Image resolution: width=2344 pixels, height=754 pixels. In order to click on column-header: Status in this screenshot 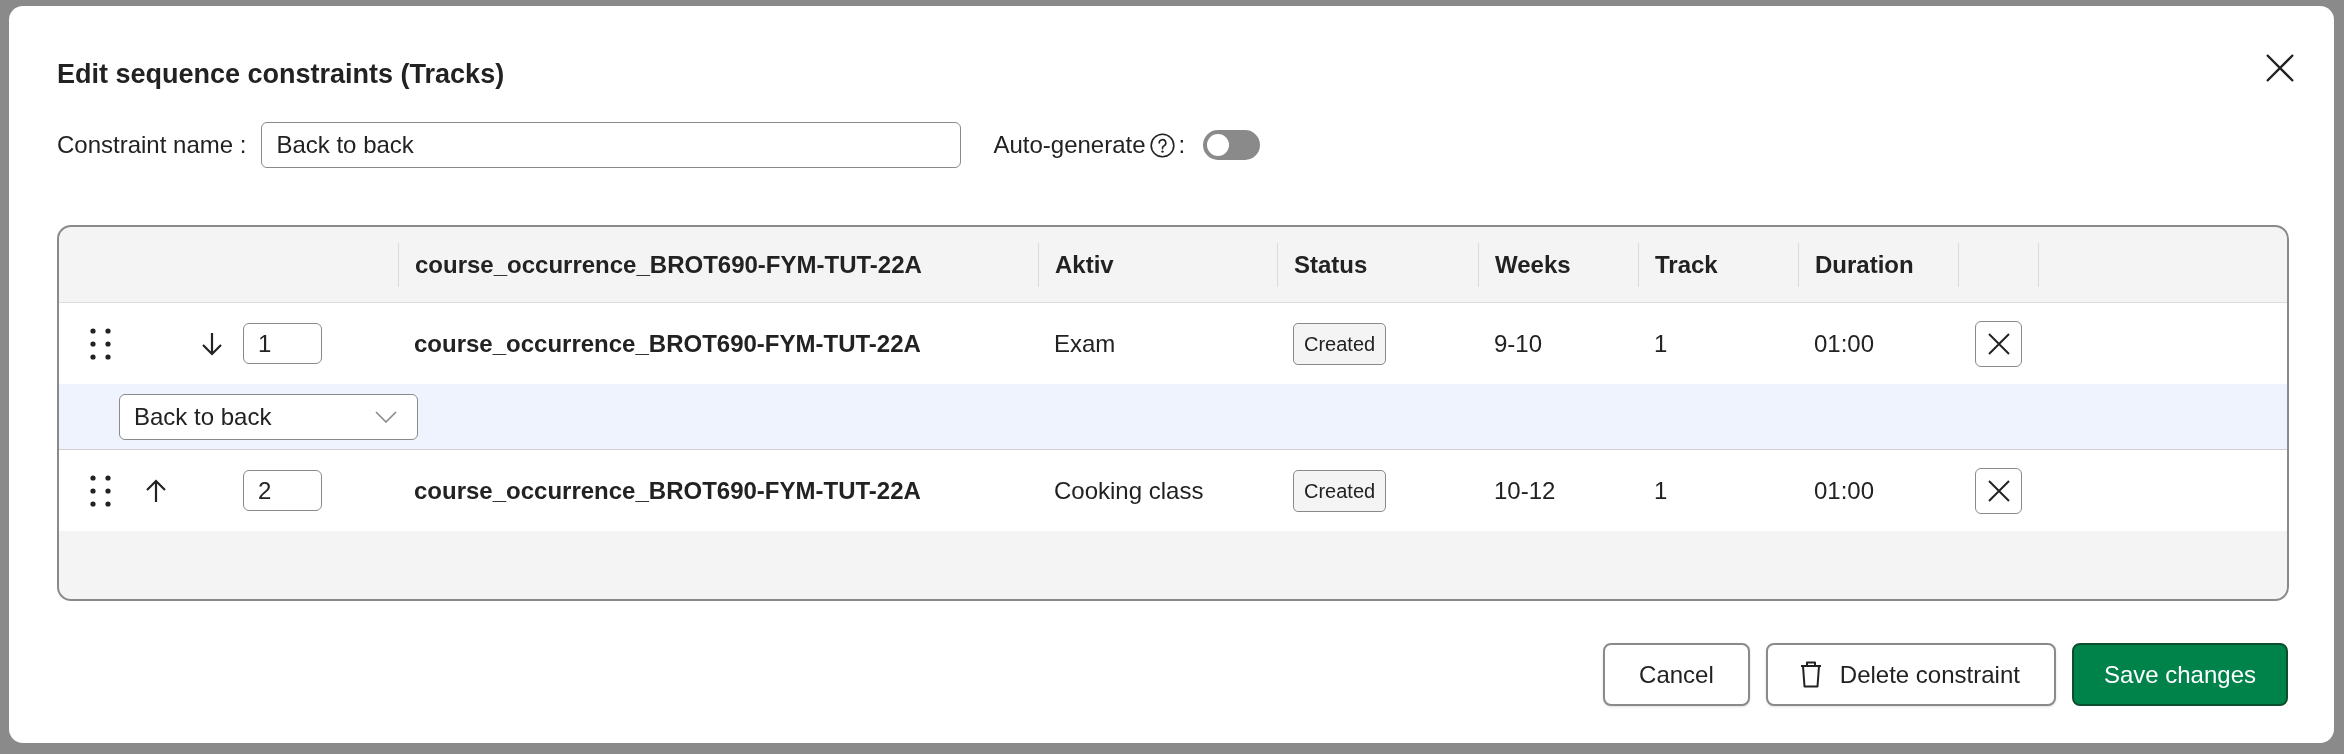, I will do `click(1331, 264)`.